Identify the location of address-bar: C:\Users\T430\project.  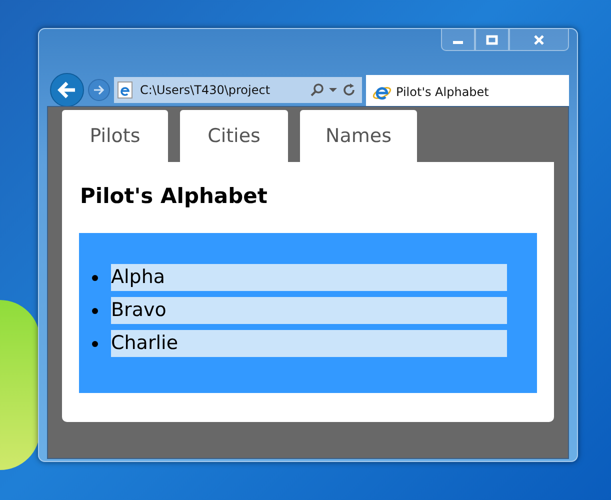
(238, 89).